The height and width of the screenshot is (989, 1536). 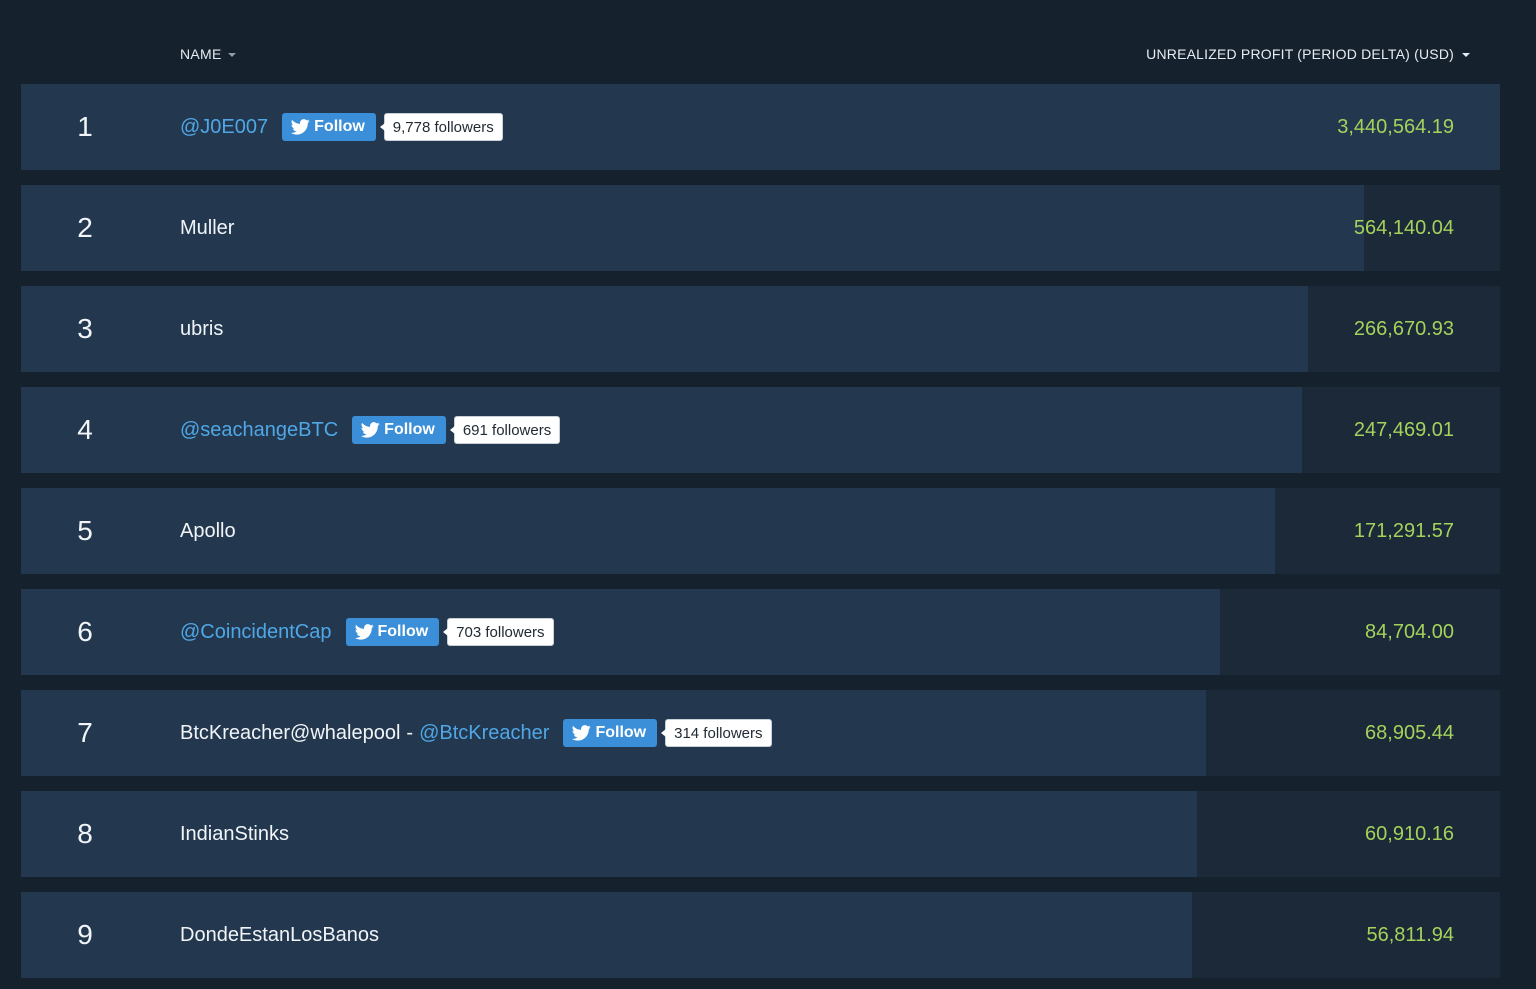 What do you see at coordinates (760, 935) in the screenshot?
I see `table-row: 9 DondeEstanLosBanos 56,811.94` at bounding box center [760, 935].